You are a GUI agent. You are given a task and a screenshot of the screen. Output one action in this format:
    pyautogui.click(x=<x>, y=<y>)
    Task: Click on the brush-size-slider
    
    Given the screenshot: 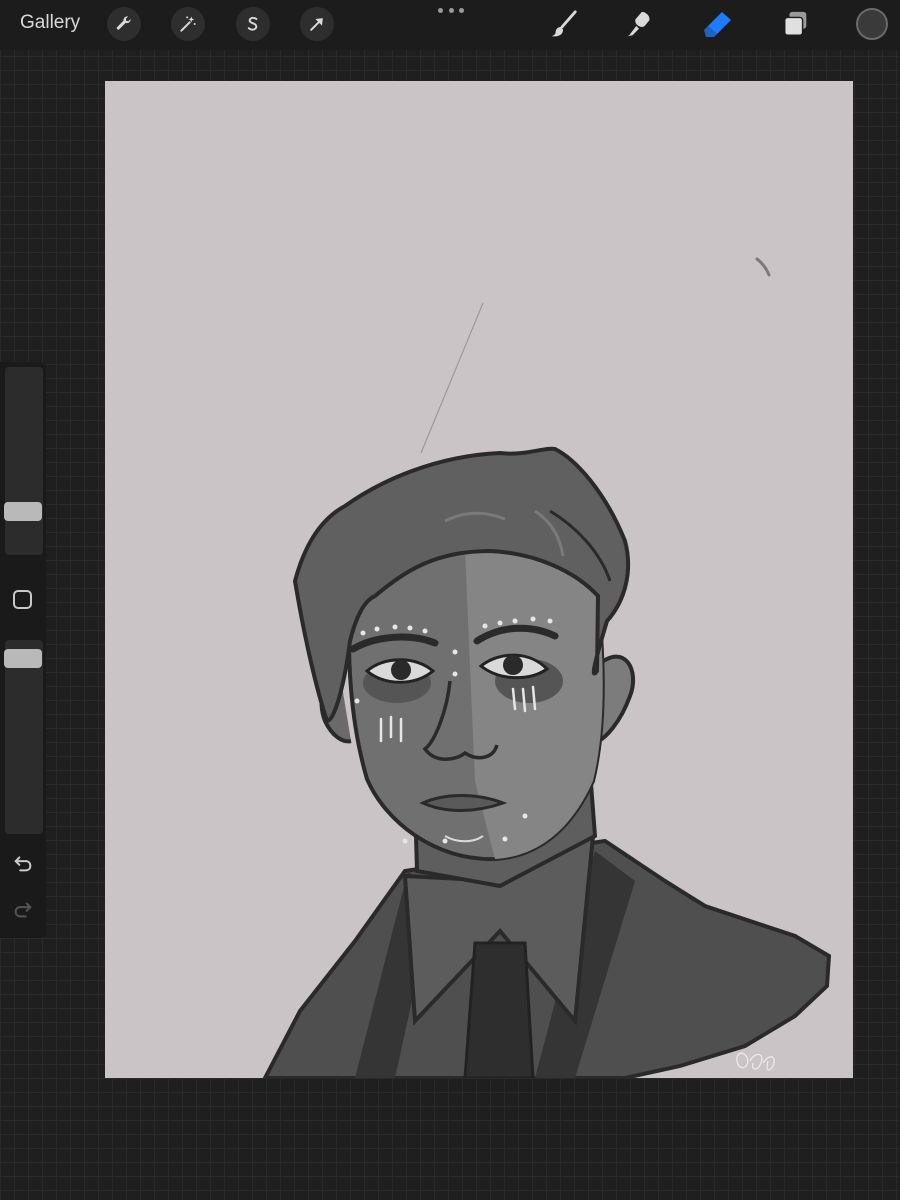 What is the action you would take?
    pyautogui.click(x=24, y=461)
    